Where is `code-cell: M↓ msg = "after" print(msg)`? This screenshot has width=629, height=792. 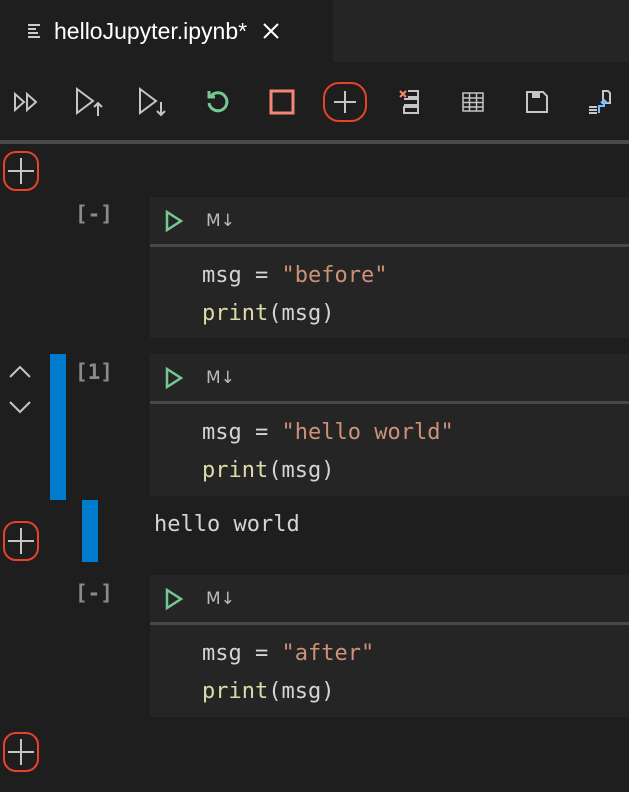
code-cell: M↓ msg = "after" print(msg) is located at coordinates (389, 646).